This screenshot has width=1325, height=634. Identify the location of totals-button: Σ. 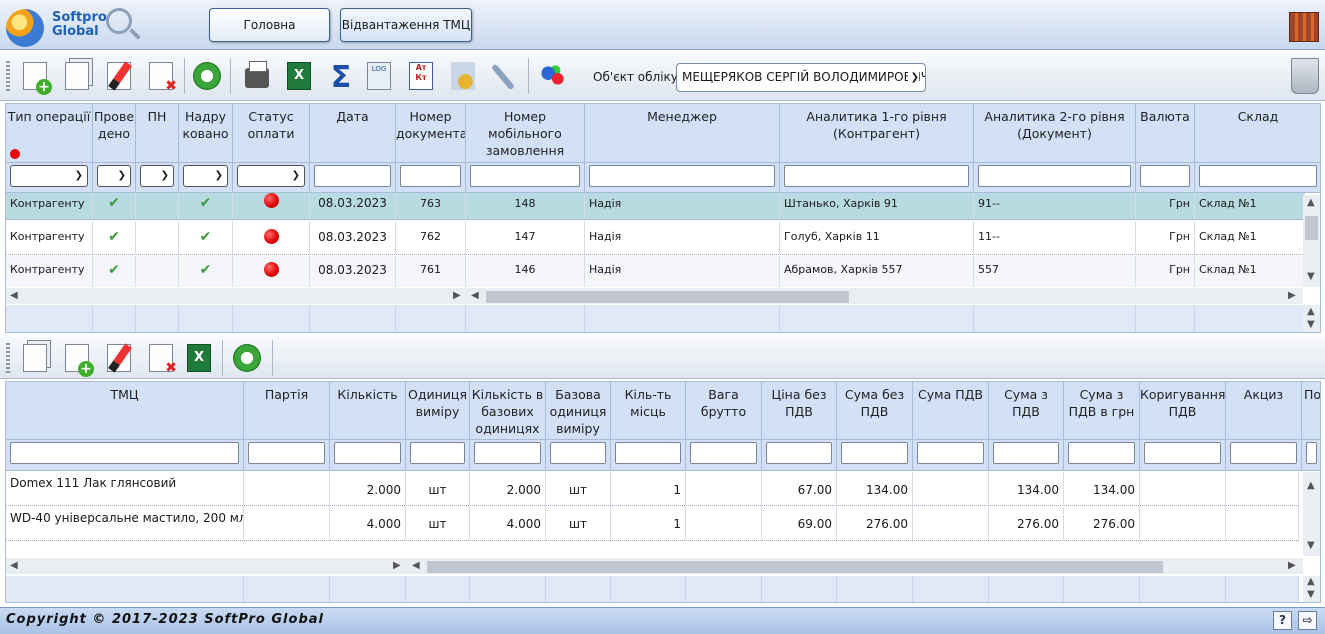
(341, 76).